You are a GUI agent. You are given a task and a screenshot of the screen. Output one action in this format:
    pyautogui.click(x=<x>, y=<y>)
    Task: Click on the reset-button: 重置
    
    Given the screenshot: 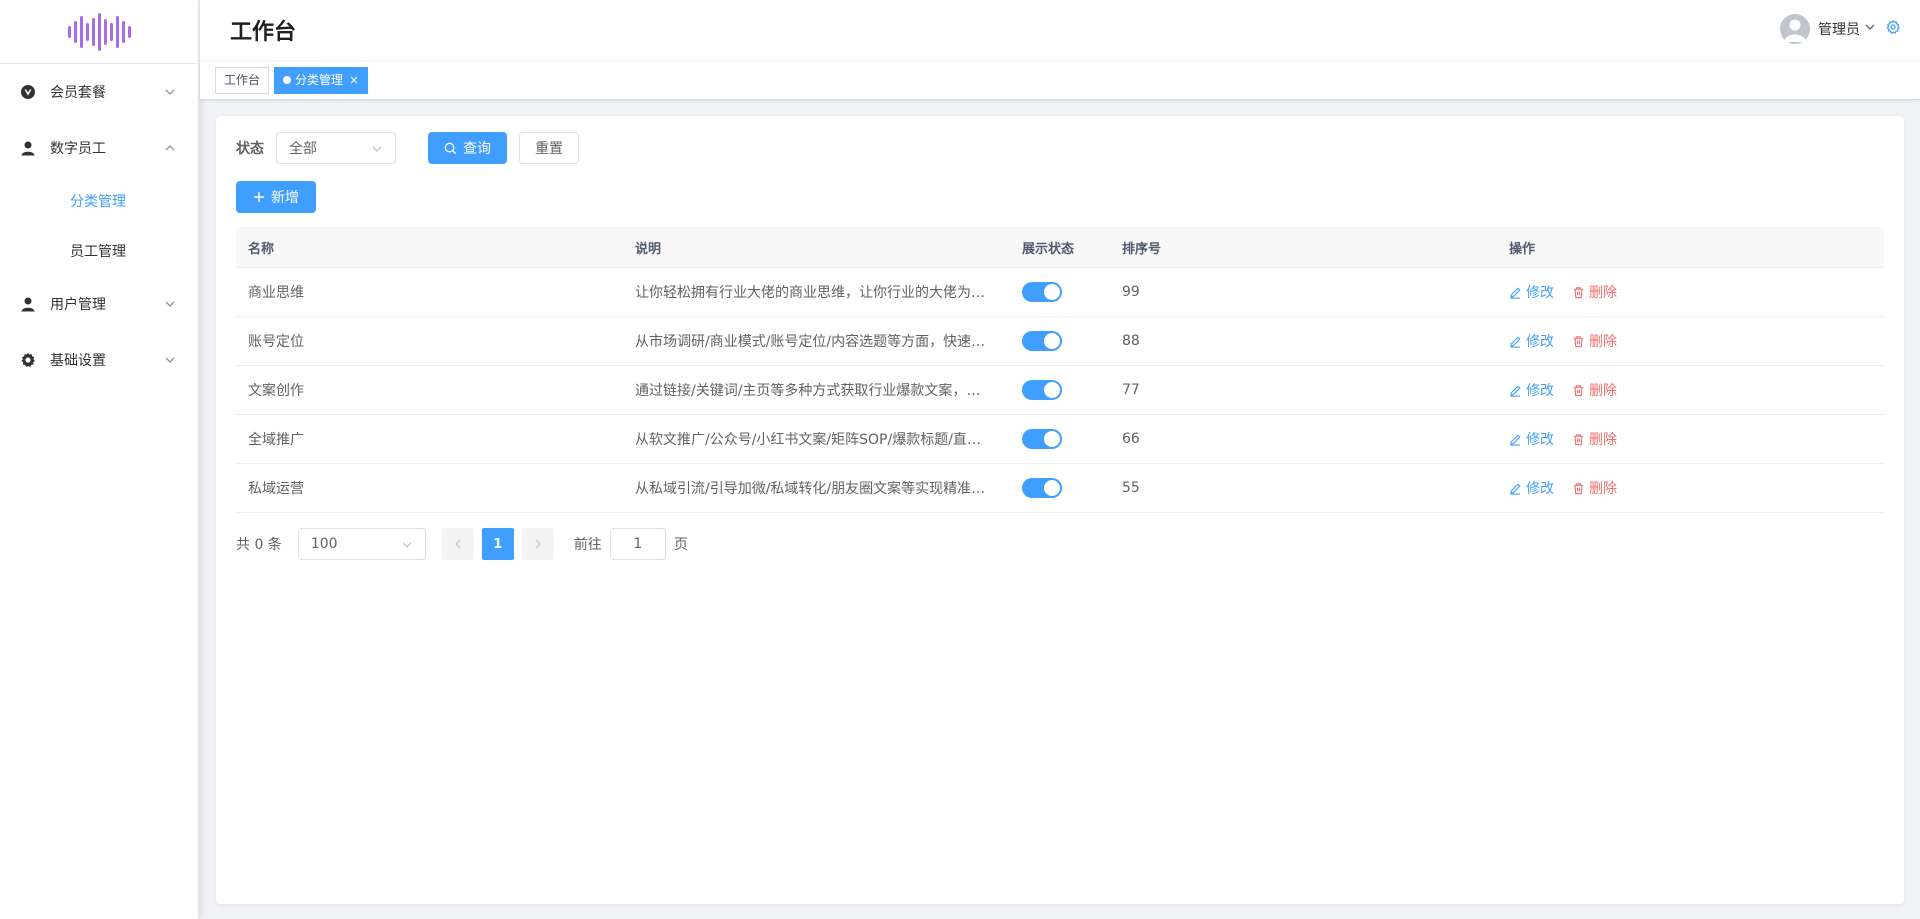 What is the action you would take?
    pyautogui.click(x=549, y=148)
    